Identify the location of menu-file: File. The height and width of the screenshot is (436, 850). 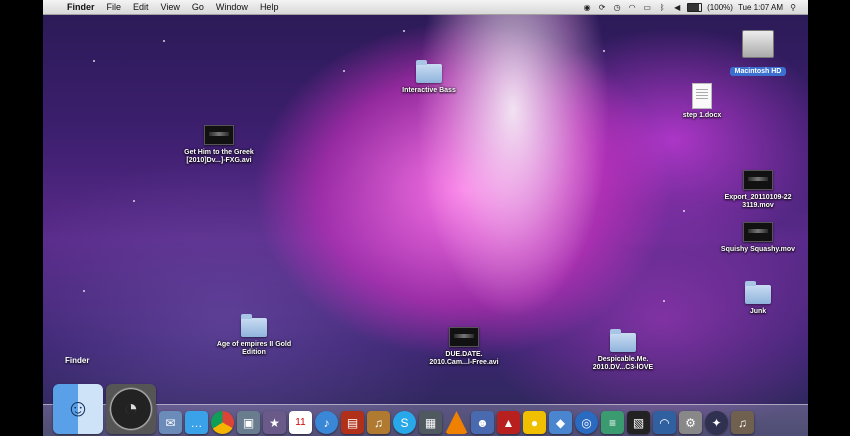
(114, 7).